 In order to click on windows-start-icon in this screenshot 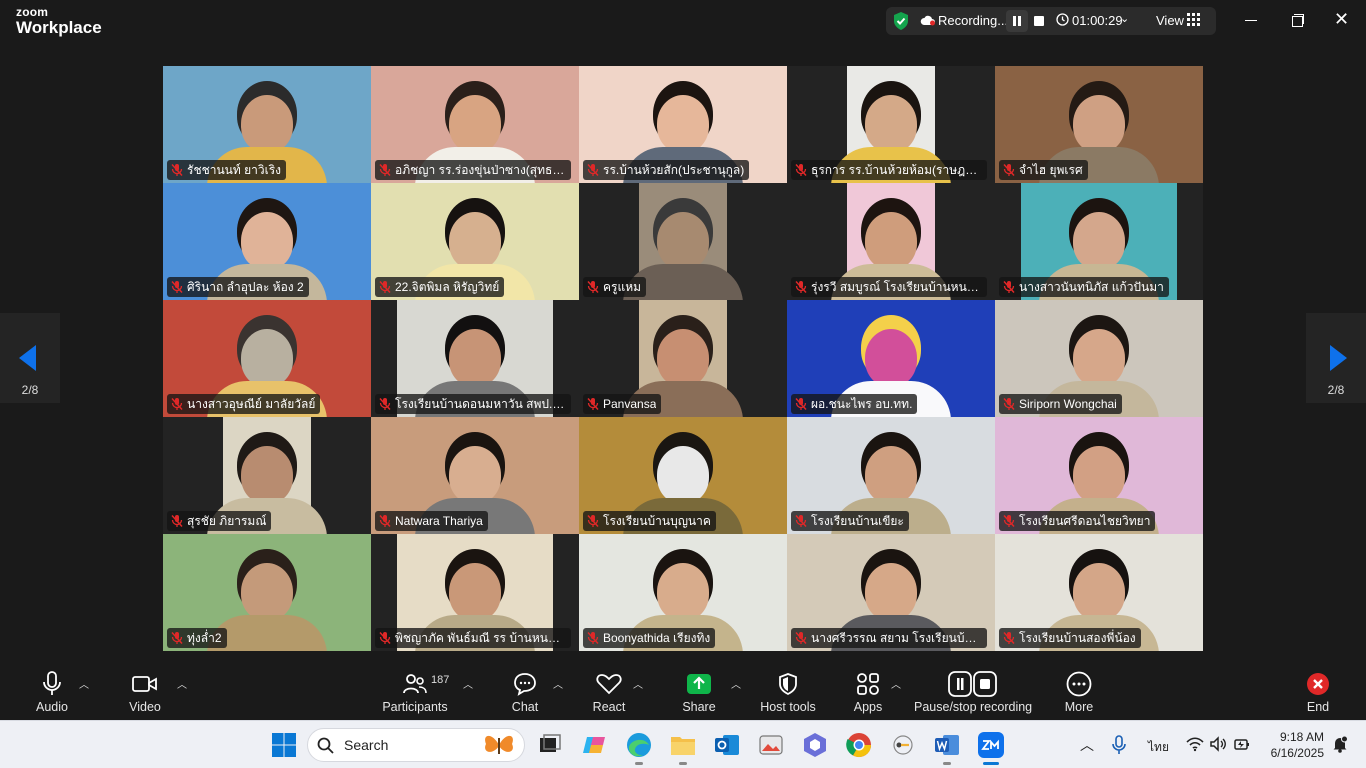, I will do `click(284, 745)`.